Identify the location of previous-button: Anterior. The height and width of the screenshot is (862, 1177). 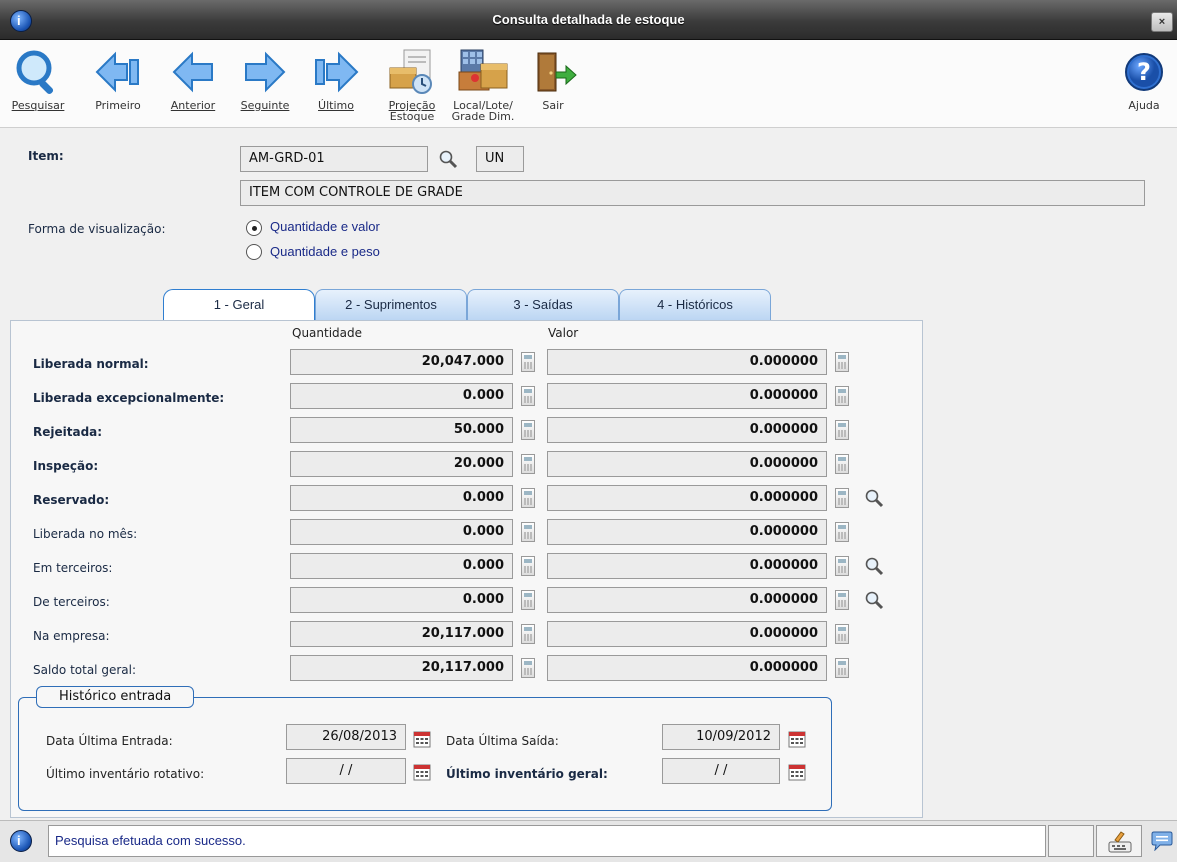
(193, 85).